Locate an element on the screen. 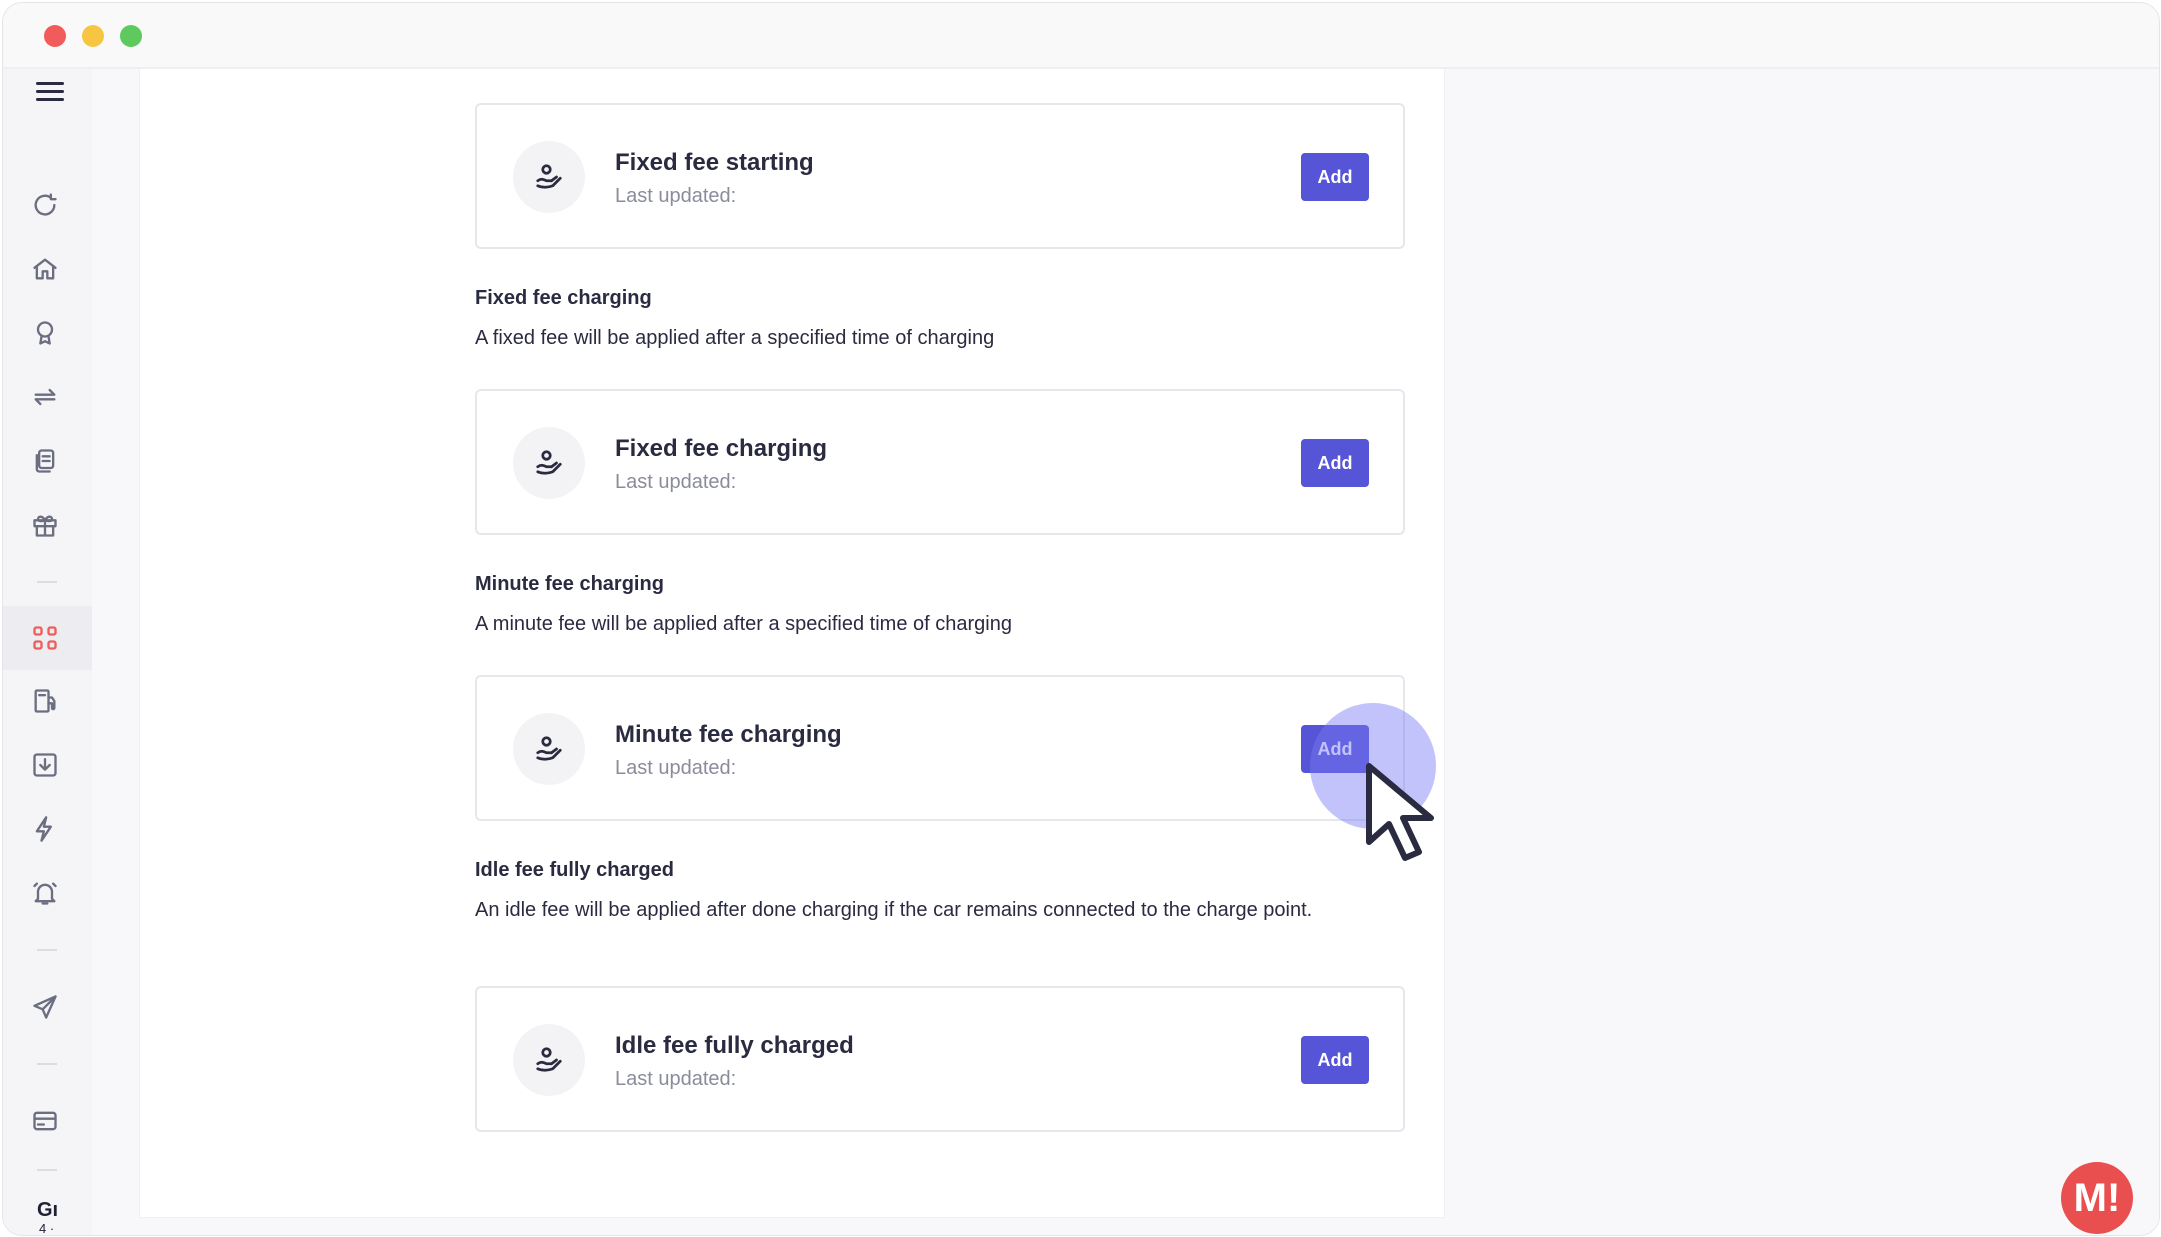  sidebar: Gı 4 · is located at coordinates (47, 652).